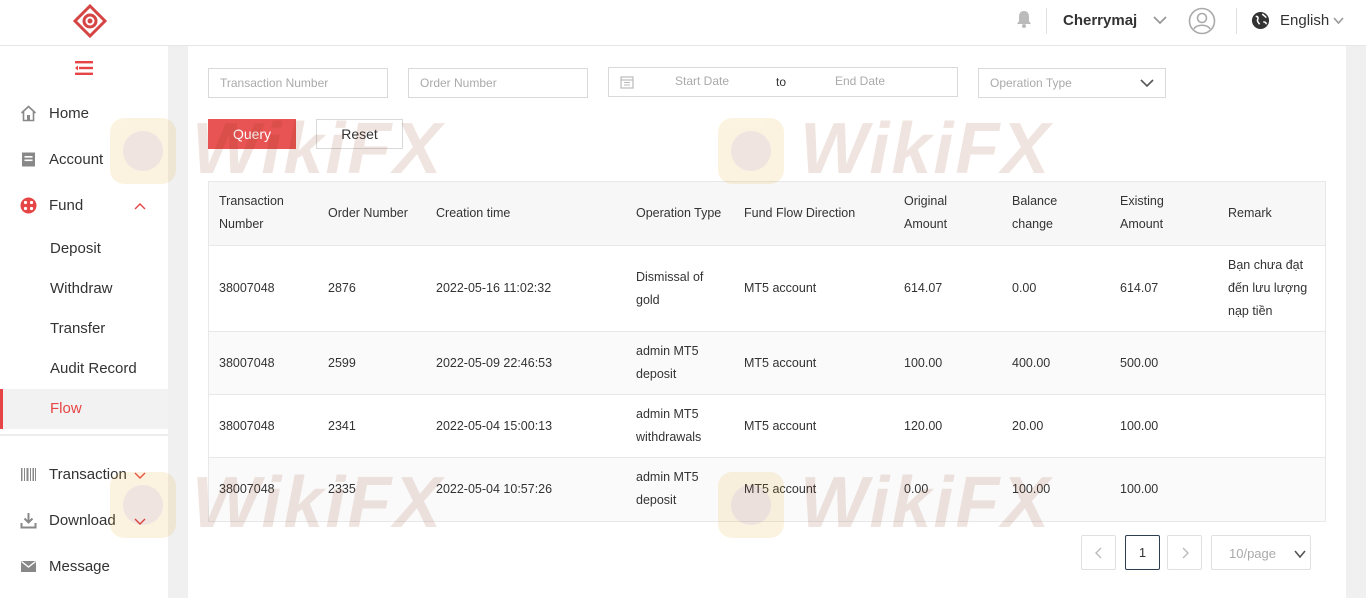  Describe the element at coordinates (1202, 21) in the screenshot. I see `user-avatar-icon` at that location.